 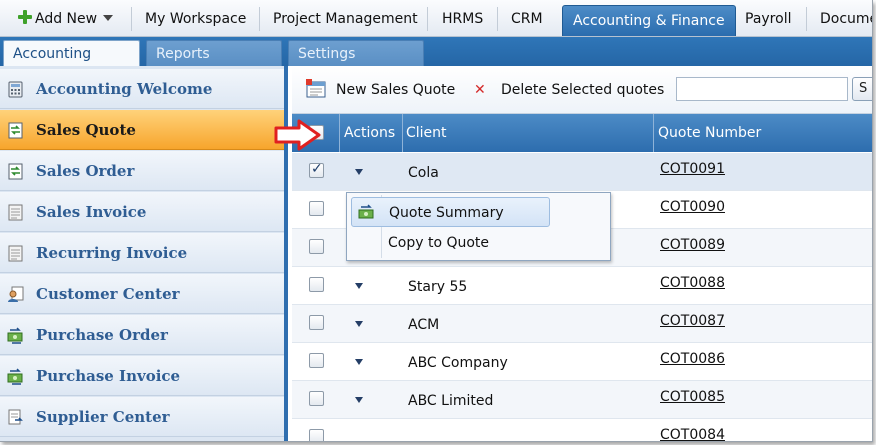 I want to click on customer-icon, so click(x=16, y=294).